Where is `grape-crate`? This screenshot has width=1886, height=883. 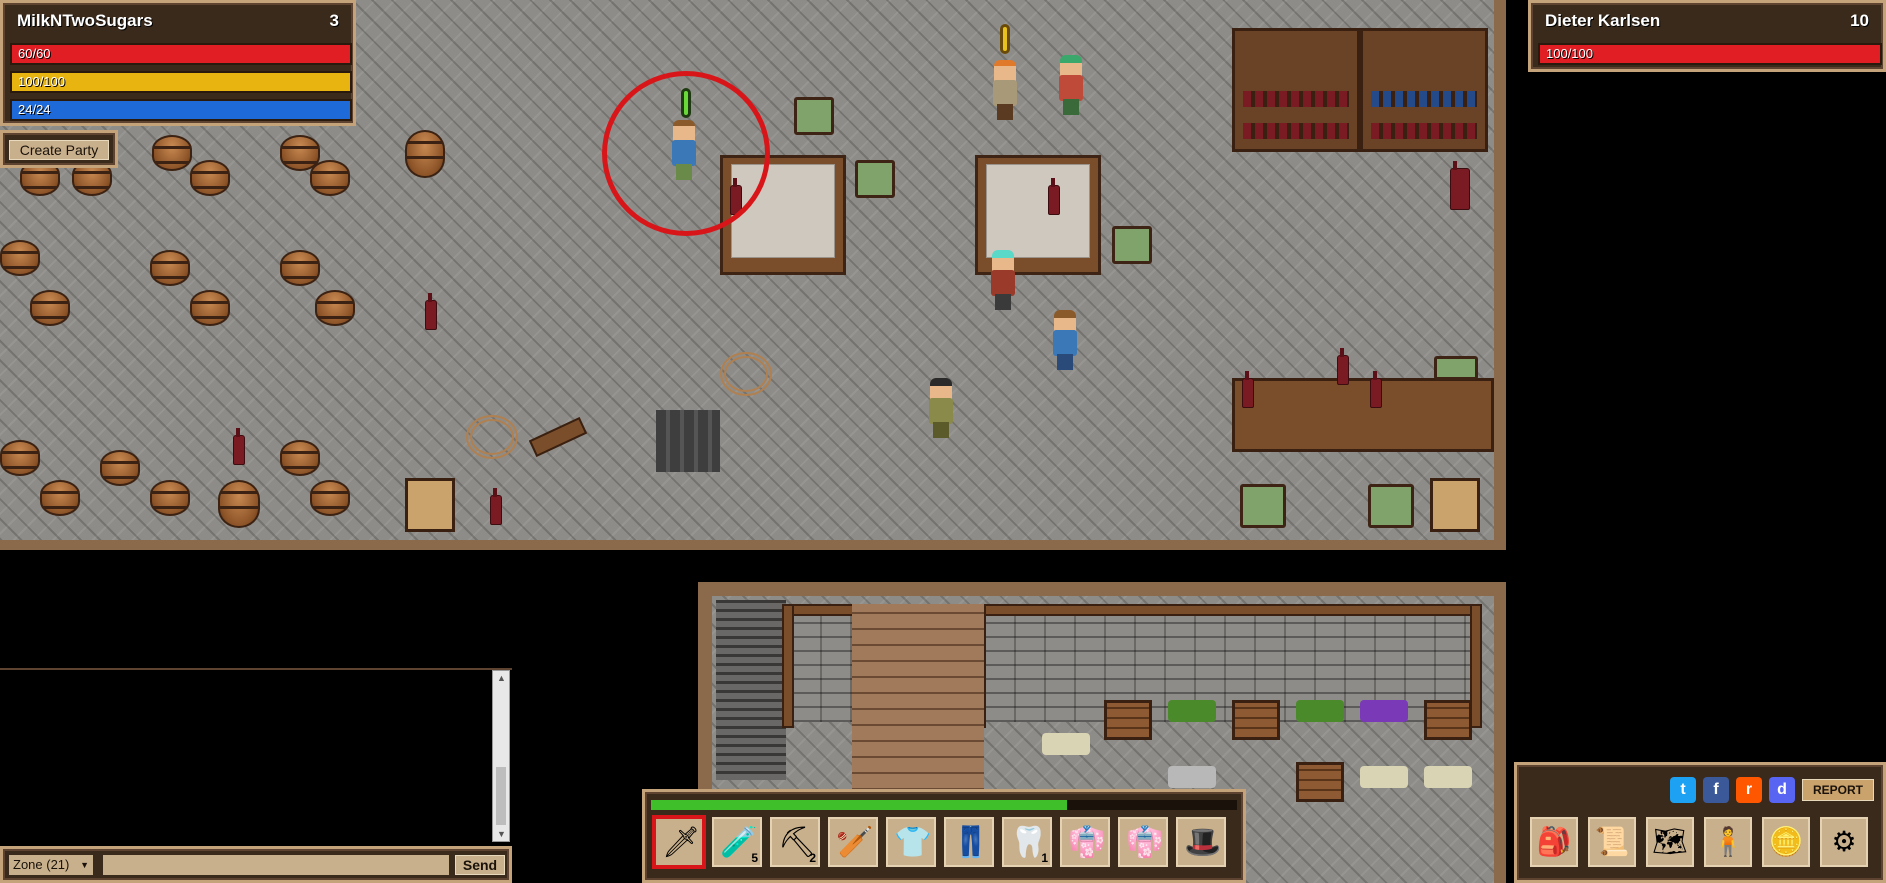
grape-crate is located at coordinates (1384, 711).